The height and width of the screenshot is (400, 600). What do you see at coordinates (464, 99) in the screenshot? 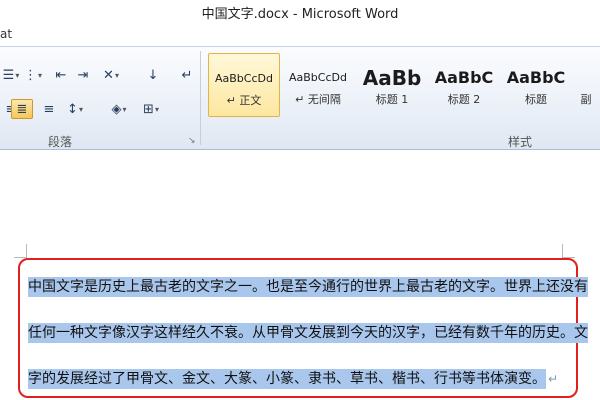
I see `style-name: 标题 2` at bounding box center [464, 99].